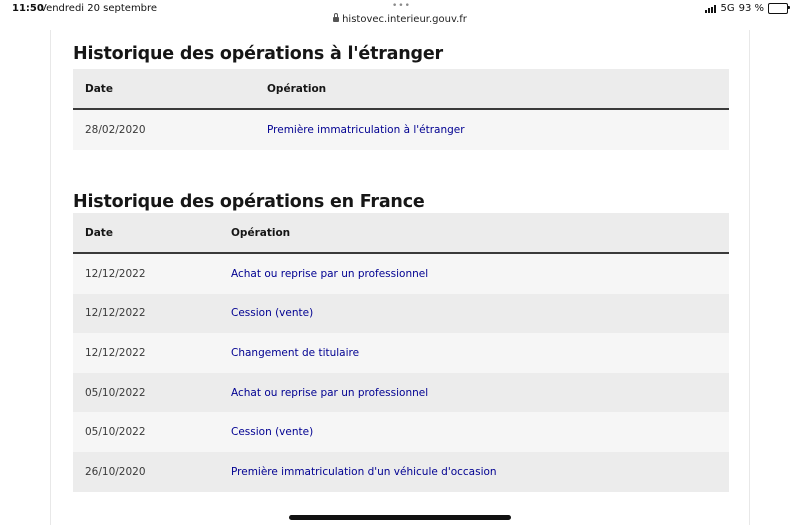  What do you see at coordinates (401, 313) in the screenshot?
I see `table-row: 12/12/2022 Cession (vente)` at bounding box center [401, 313].